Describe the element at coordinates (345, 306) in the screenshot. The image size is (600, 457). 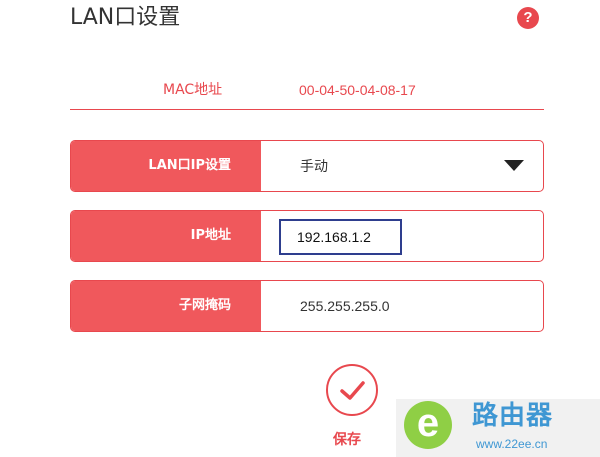
I see `subnet-mask-input: 255.255.255.0` at that location.